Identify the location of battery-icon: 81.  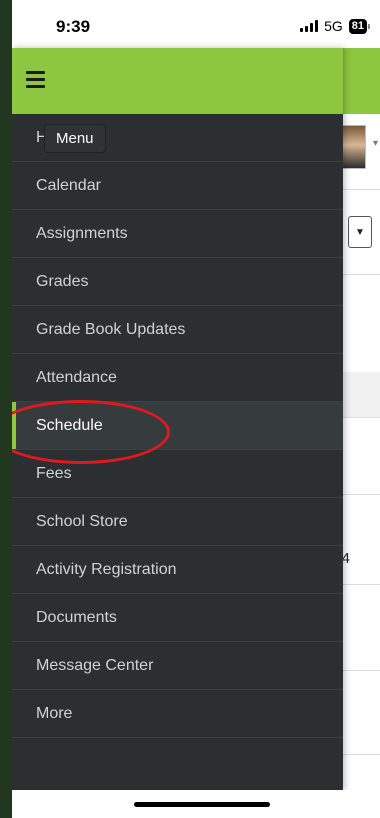
(359, 26).